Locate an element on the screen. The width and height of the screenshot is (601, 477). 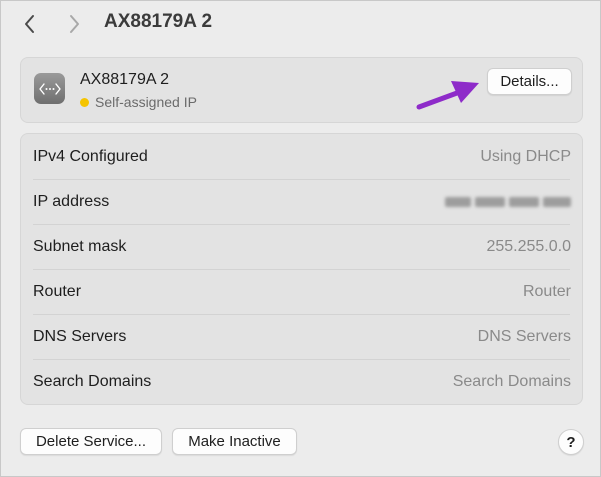
table-row: DNS Servers DNS Servers is located at coordinates (301, 336).